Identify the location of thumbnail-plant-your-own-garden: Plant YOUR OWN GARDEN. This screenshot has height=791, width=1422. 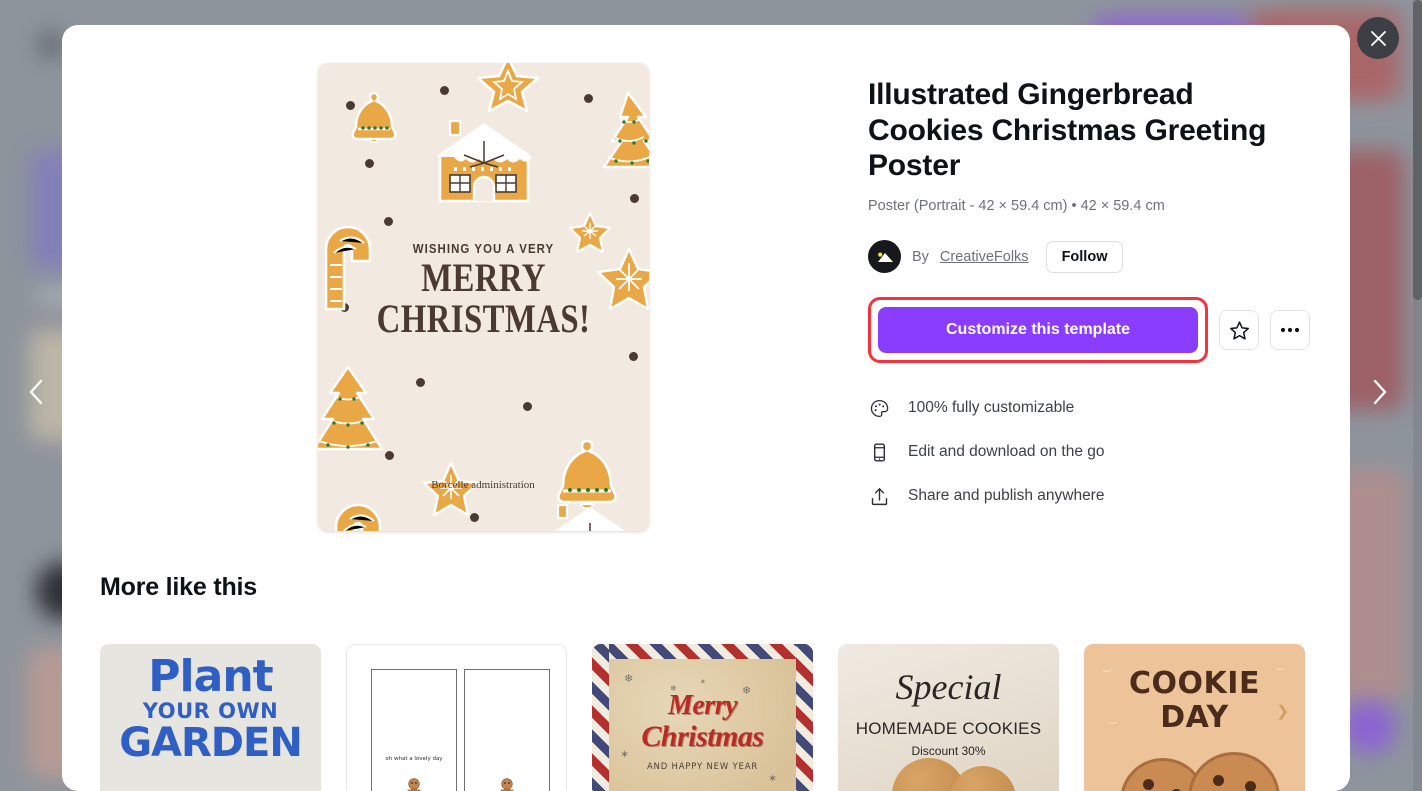
(210, 717).